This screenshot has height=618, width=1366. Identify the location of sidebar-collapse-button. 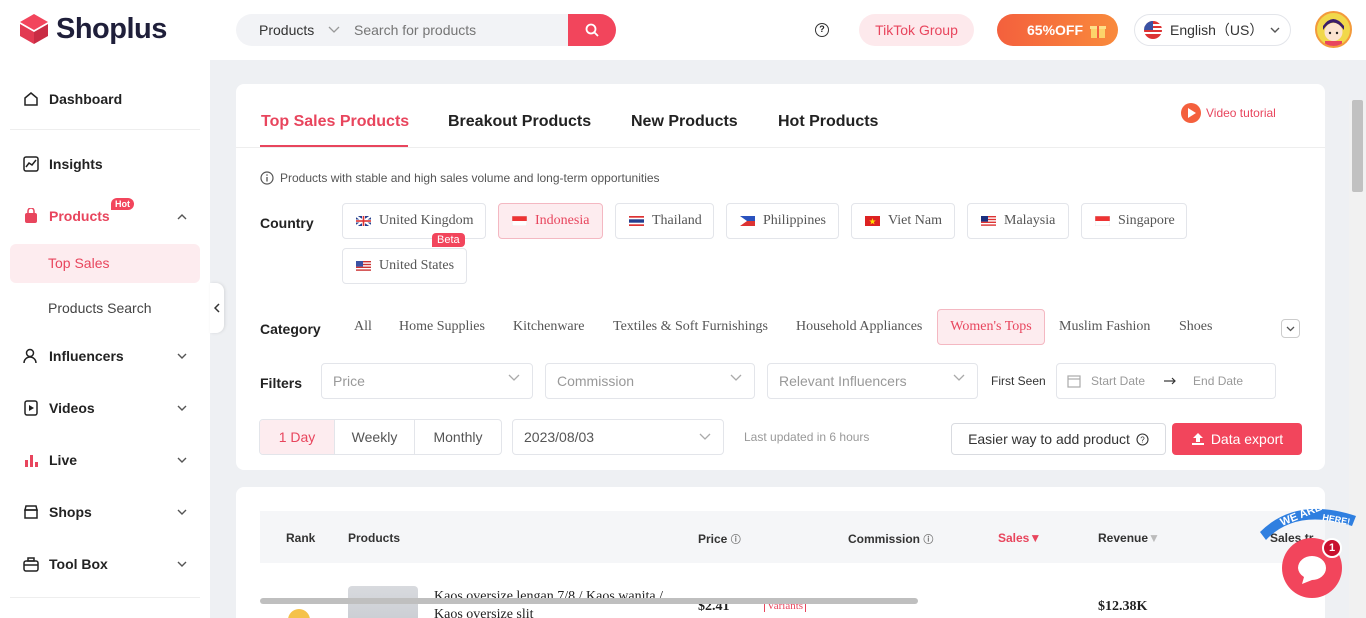
(217, 308).